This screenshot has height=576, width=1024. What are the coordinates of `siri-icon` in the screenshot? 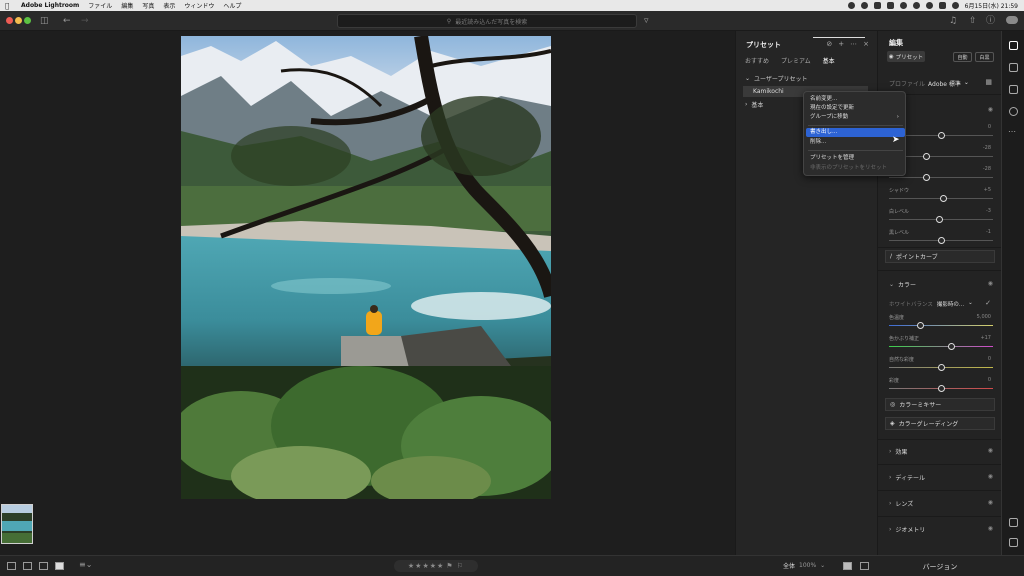 It's located at (955, 5).